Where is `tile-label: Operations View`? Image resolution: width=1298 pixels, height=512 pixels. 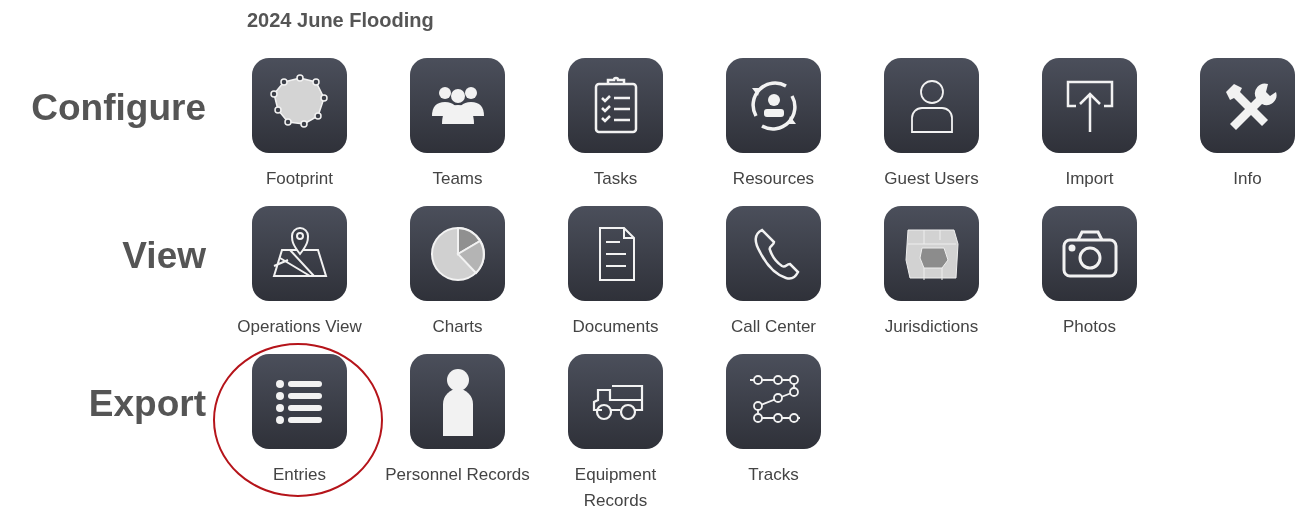
tile-label: Operations View is located at coordinates (299, 327).